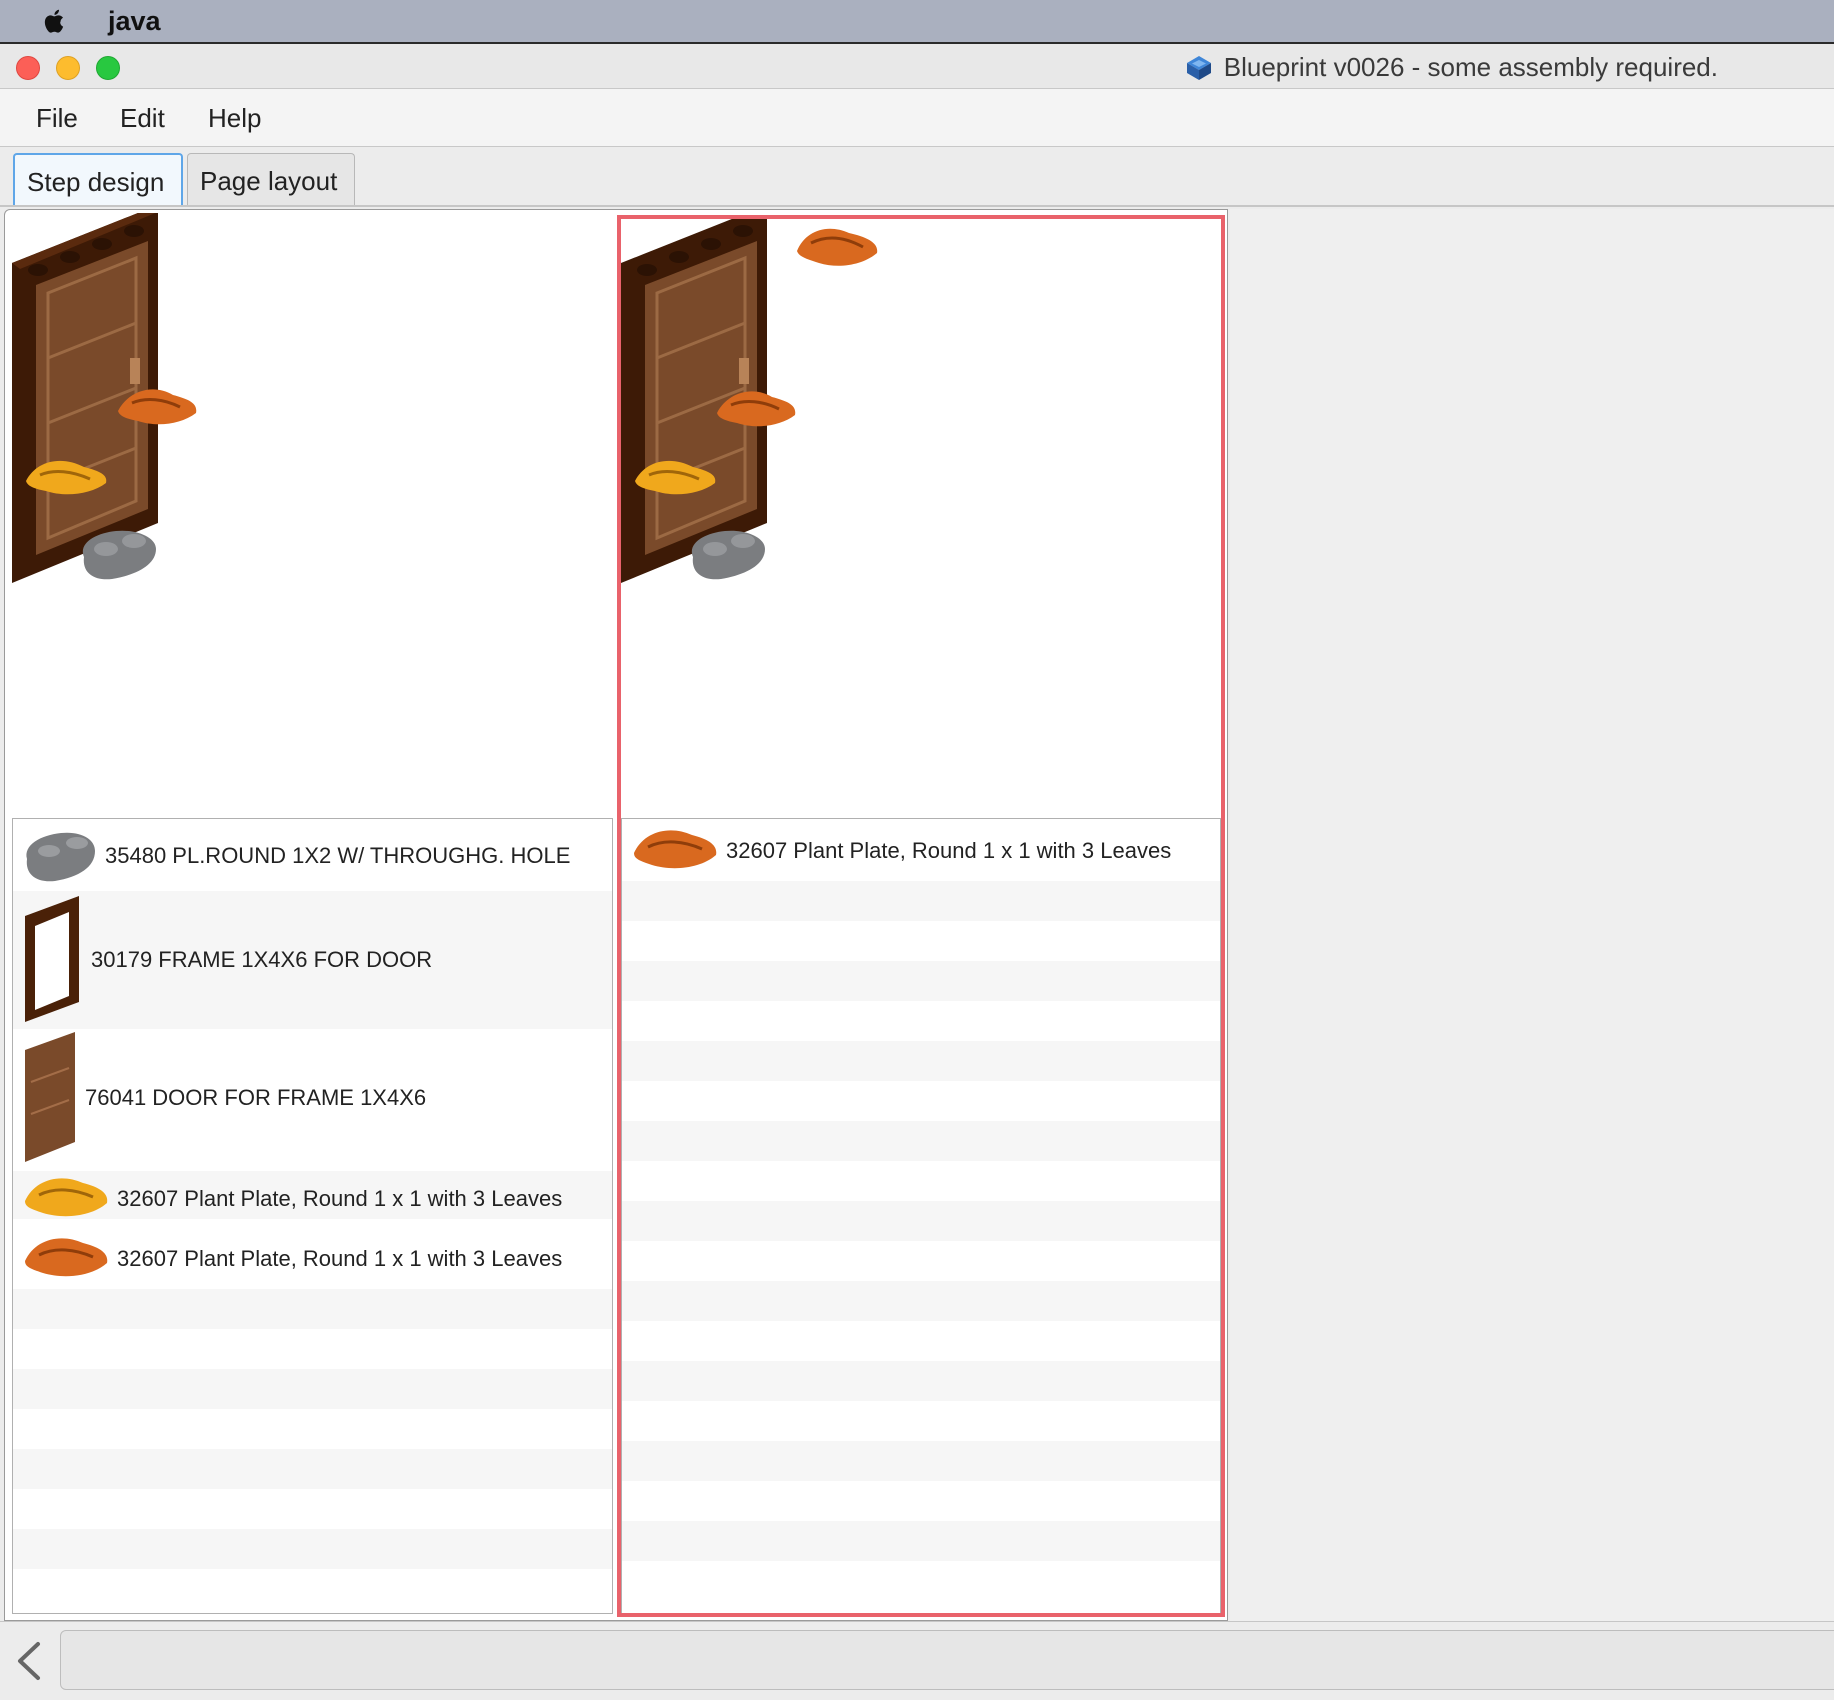 The height and width of the screenshot is (1700, 1834). Describe the element at coordinates (66, 1197) in the screenshot. I see `plant-leaves-yellow-icon` at that location.